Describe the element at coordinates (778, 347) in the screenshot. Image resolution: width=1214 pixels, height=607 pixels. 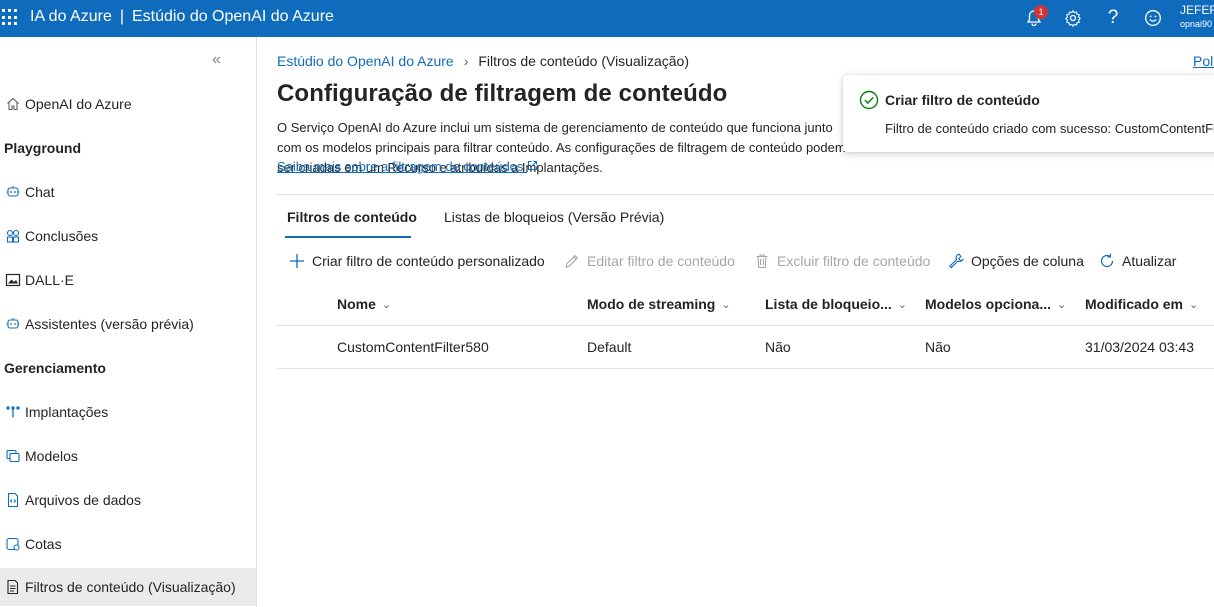
I see `table-cell-blocklist: Não` at that location.